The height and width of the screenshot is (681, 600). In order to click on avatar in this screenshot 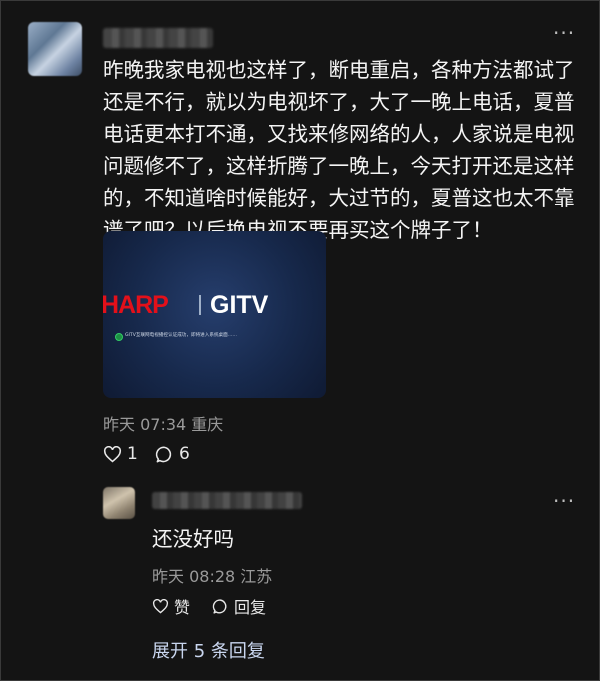, I will do `click(55, 49)`.